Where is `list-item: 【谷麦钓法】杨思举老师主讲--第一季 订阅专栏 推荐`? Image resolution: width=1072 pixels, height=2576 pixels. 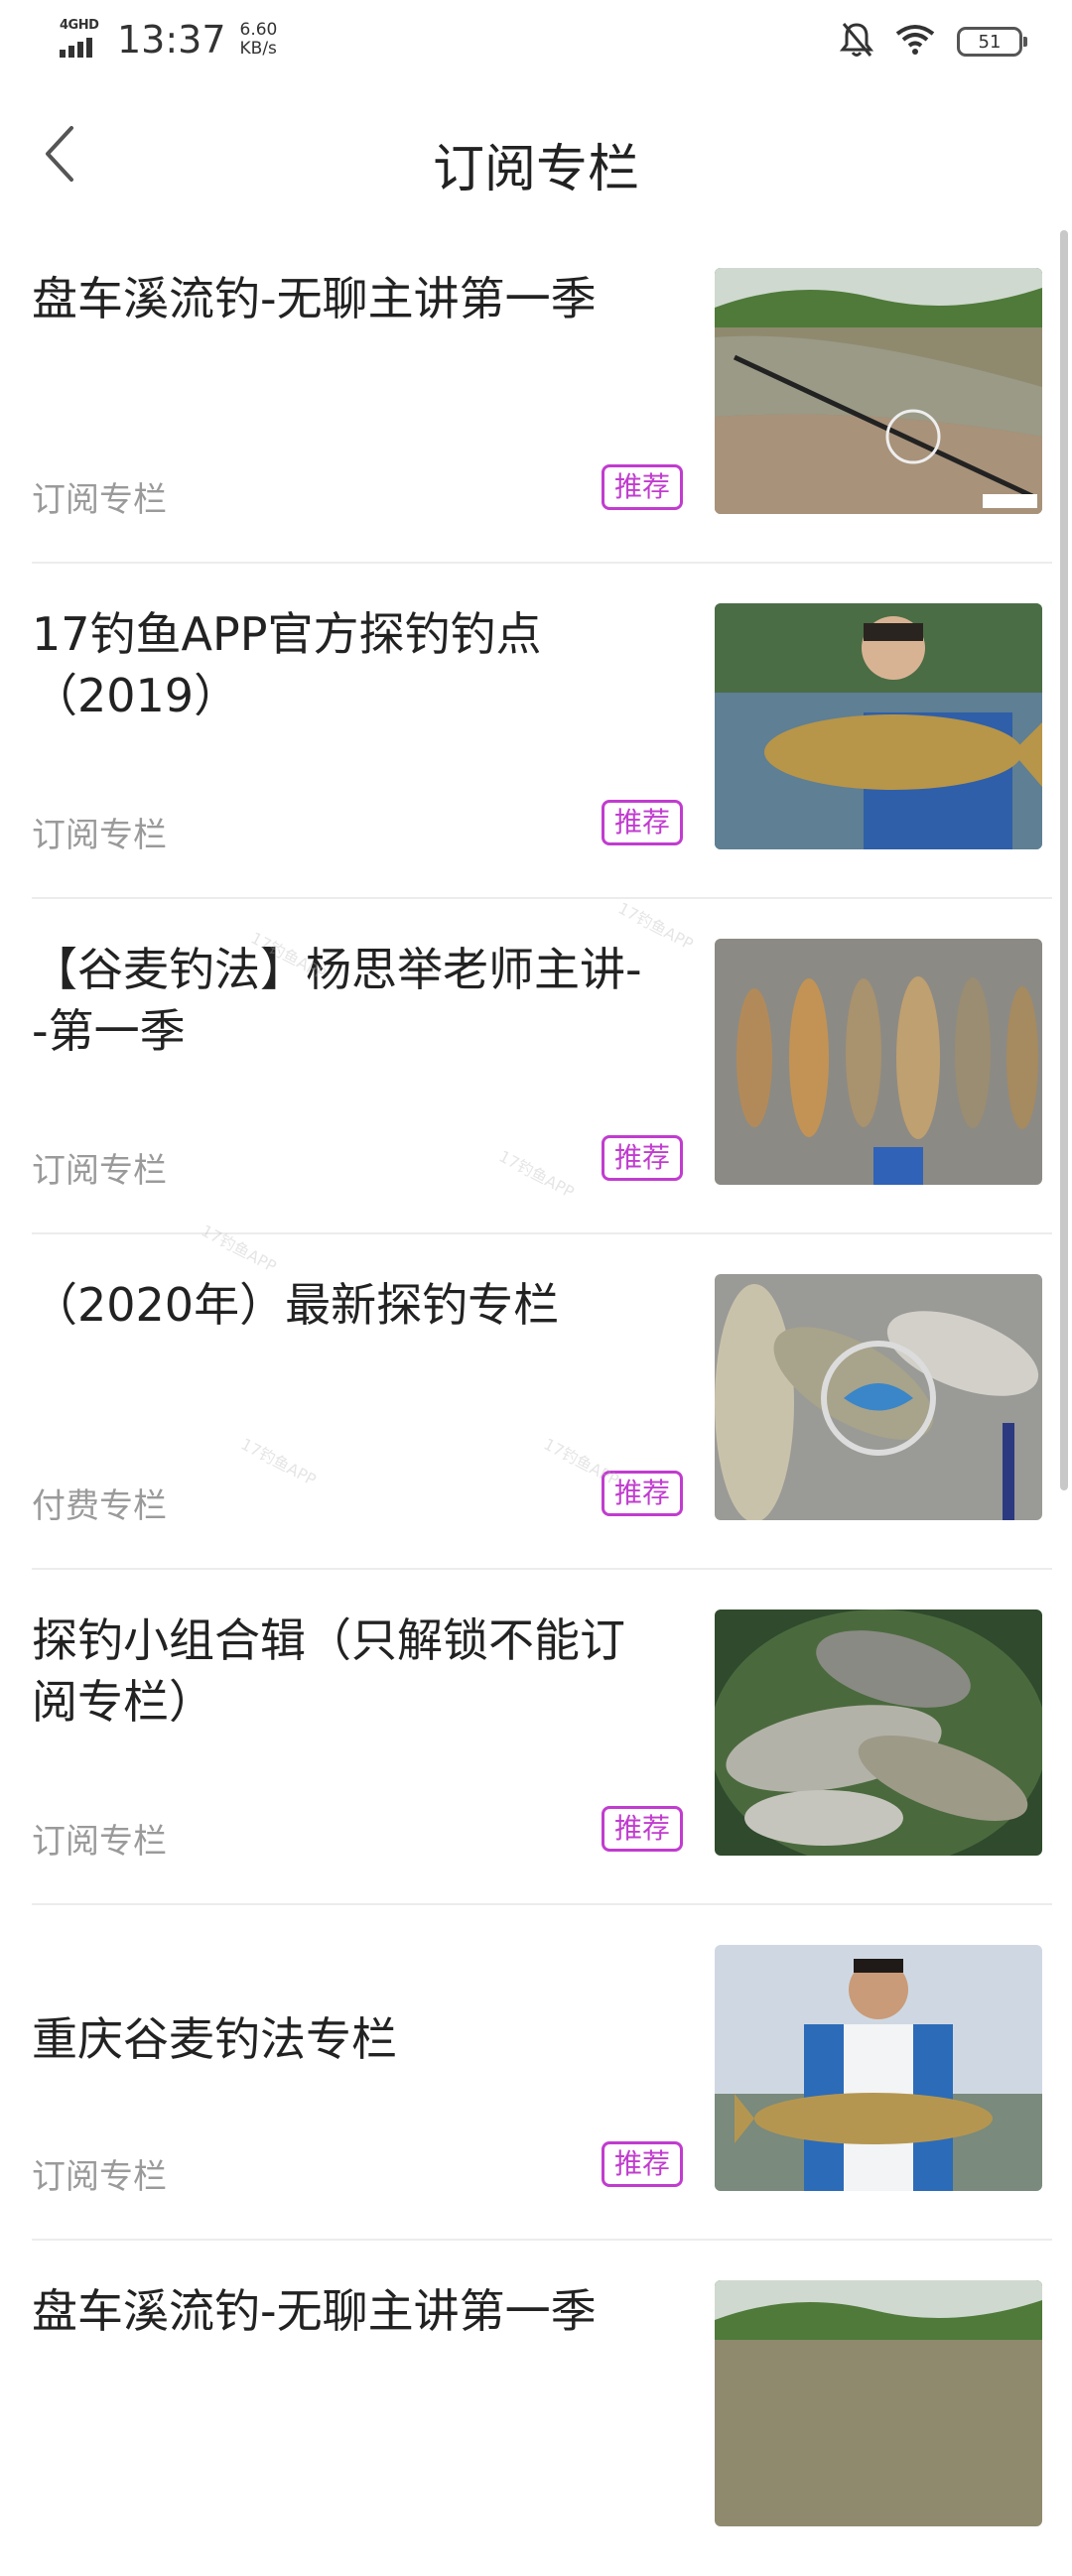 list-item: 【谷麦钓法】杨思举老师主讲--第一季 订阅专栏 推荐 is located at coordinates (536, 1067).